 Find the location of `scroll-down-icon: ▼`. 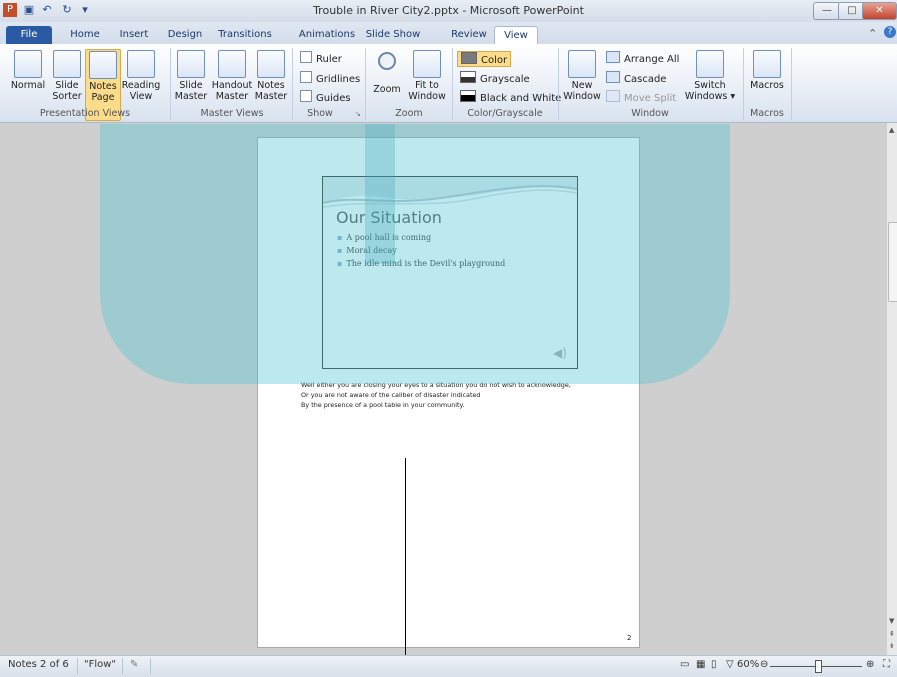

scroll-down-icon: ▼ is located at coordinates (891, 621).